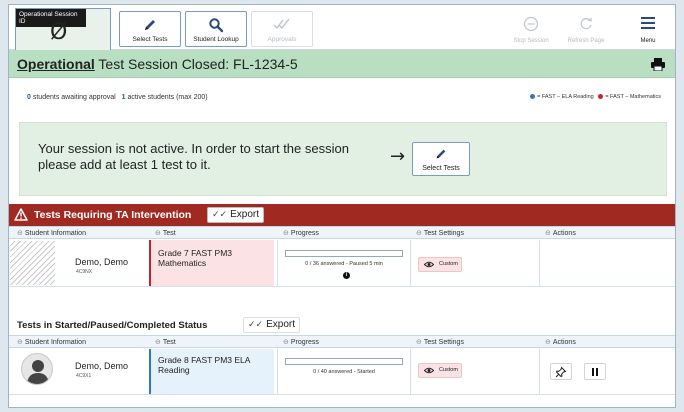 This screenshot has height=412, width=684. I want to click on test-cell-reading: Grade 8 FAST PM3 ELA Reading, so click(211, 371).